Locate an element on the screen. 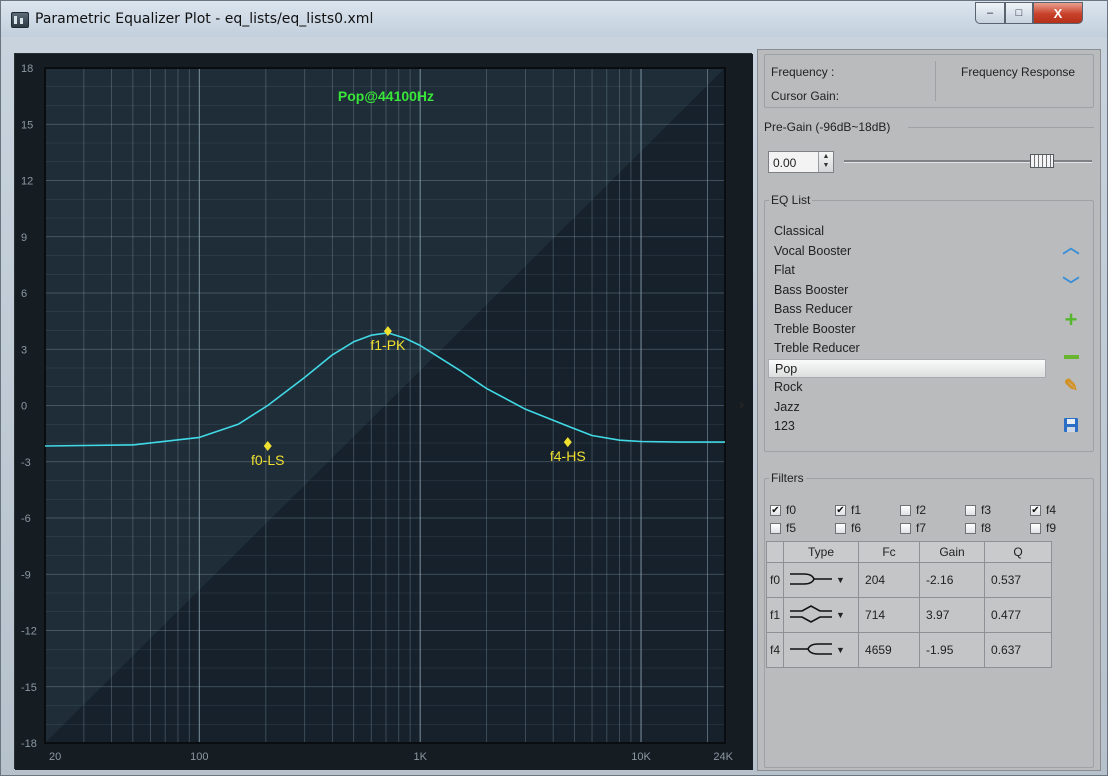  filter-gain-cell: 3.97 is located at coordinates (952, 615).